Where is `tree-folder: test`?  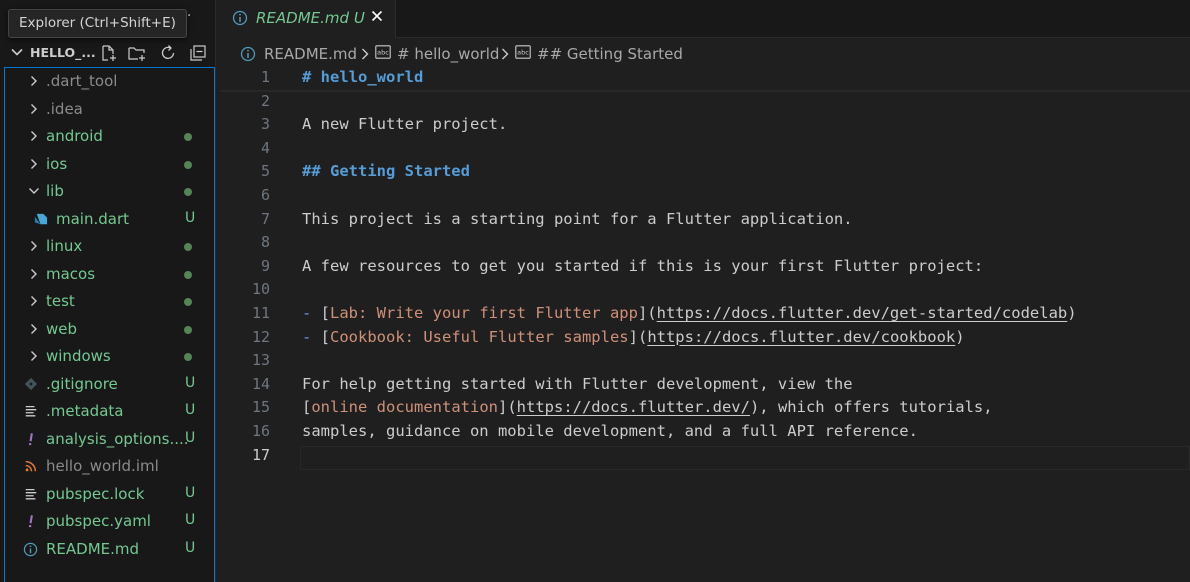 tree-folder: test is located at coordinates (109, 301).